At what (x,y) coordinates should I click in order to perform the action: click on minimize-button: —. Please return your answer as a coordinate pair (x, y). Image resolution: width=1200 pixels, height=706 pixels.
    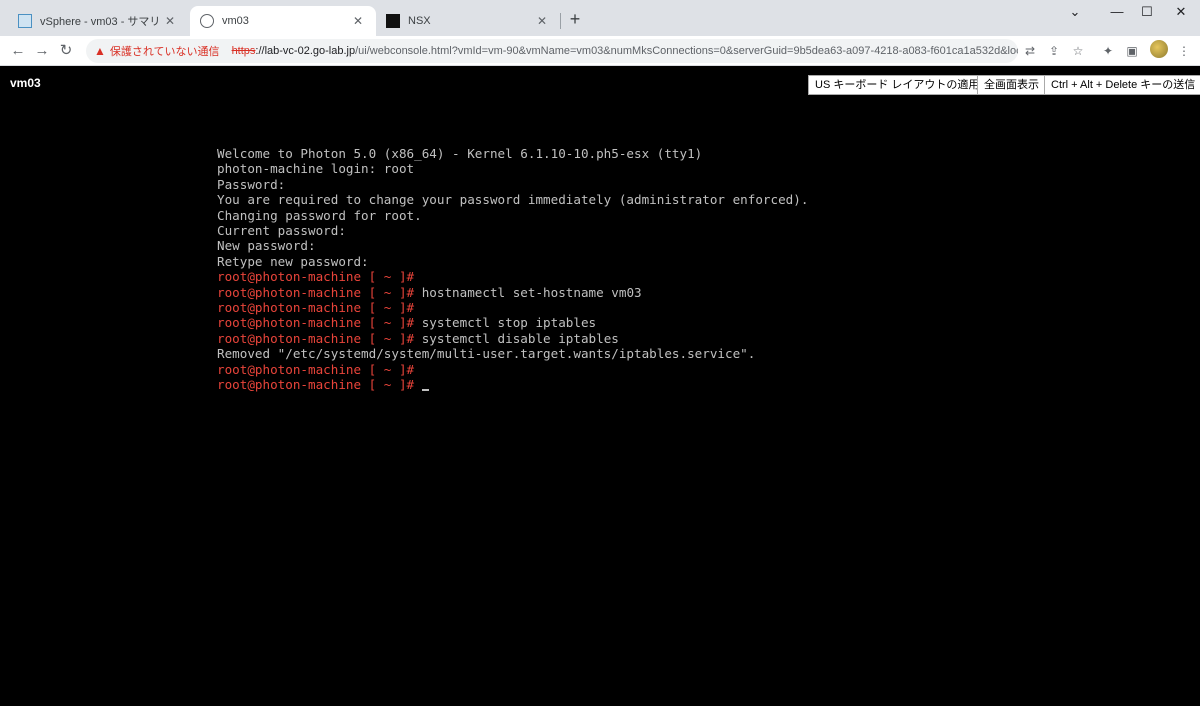
    Looking at the image, I should click on (1117, 12).